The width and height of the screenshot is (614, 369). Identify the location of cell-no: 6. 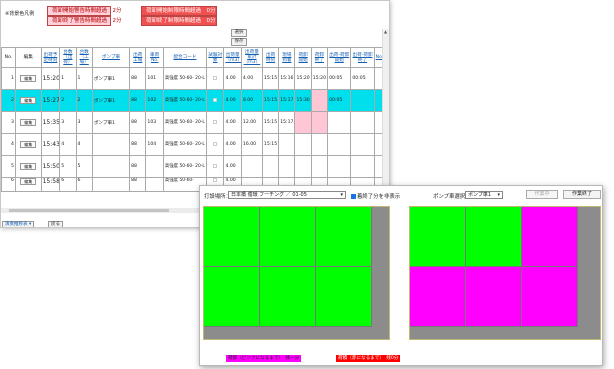
(8, 184).